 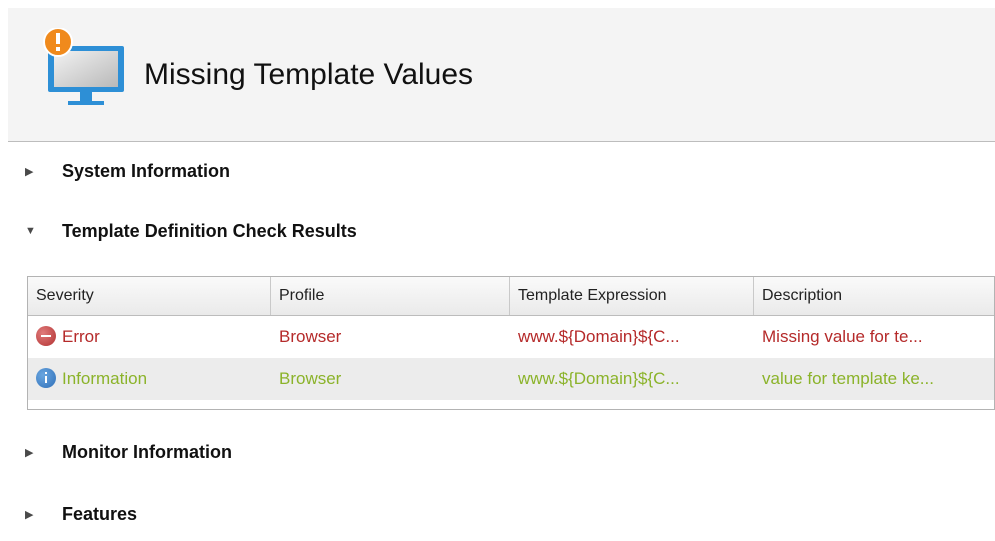 I want to click on section-label: System Information, so click(x=146, y=170).